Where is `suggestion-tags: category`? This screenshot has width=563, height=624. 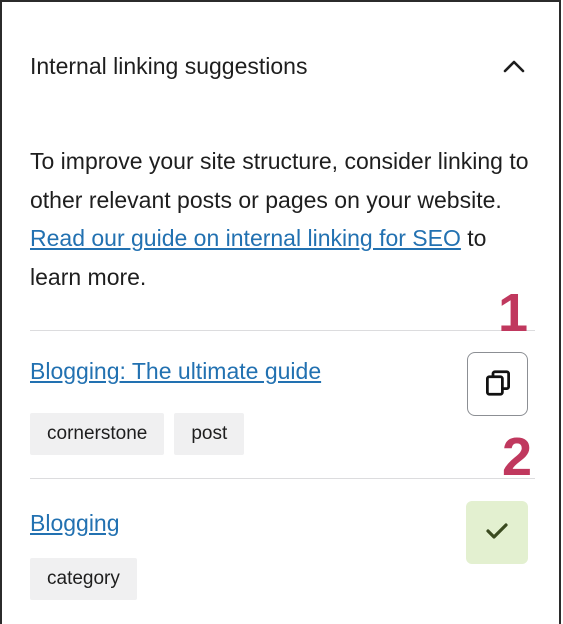
suggestion-tags: category is located at coordinates (83, 579).